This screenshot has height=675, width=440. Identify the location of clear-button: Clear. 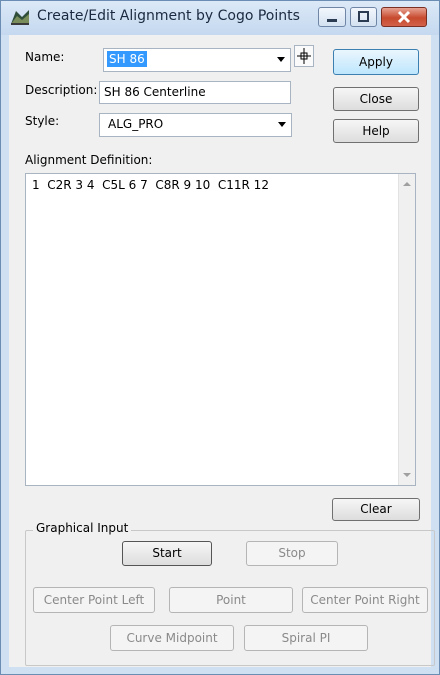
(376, 509).